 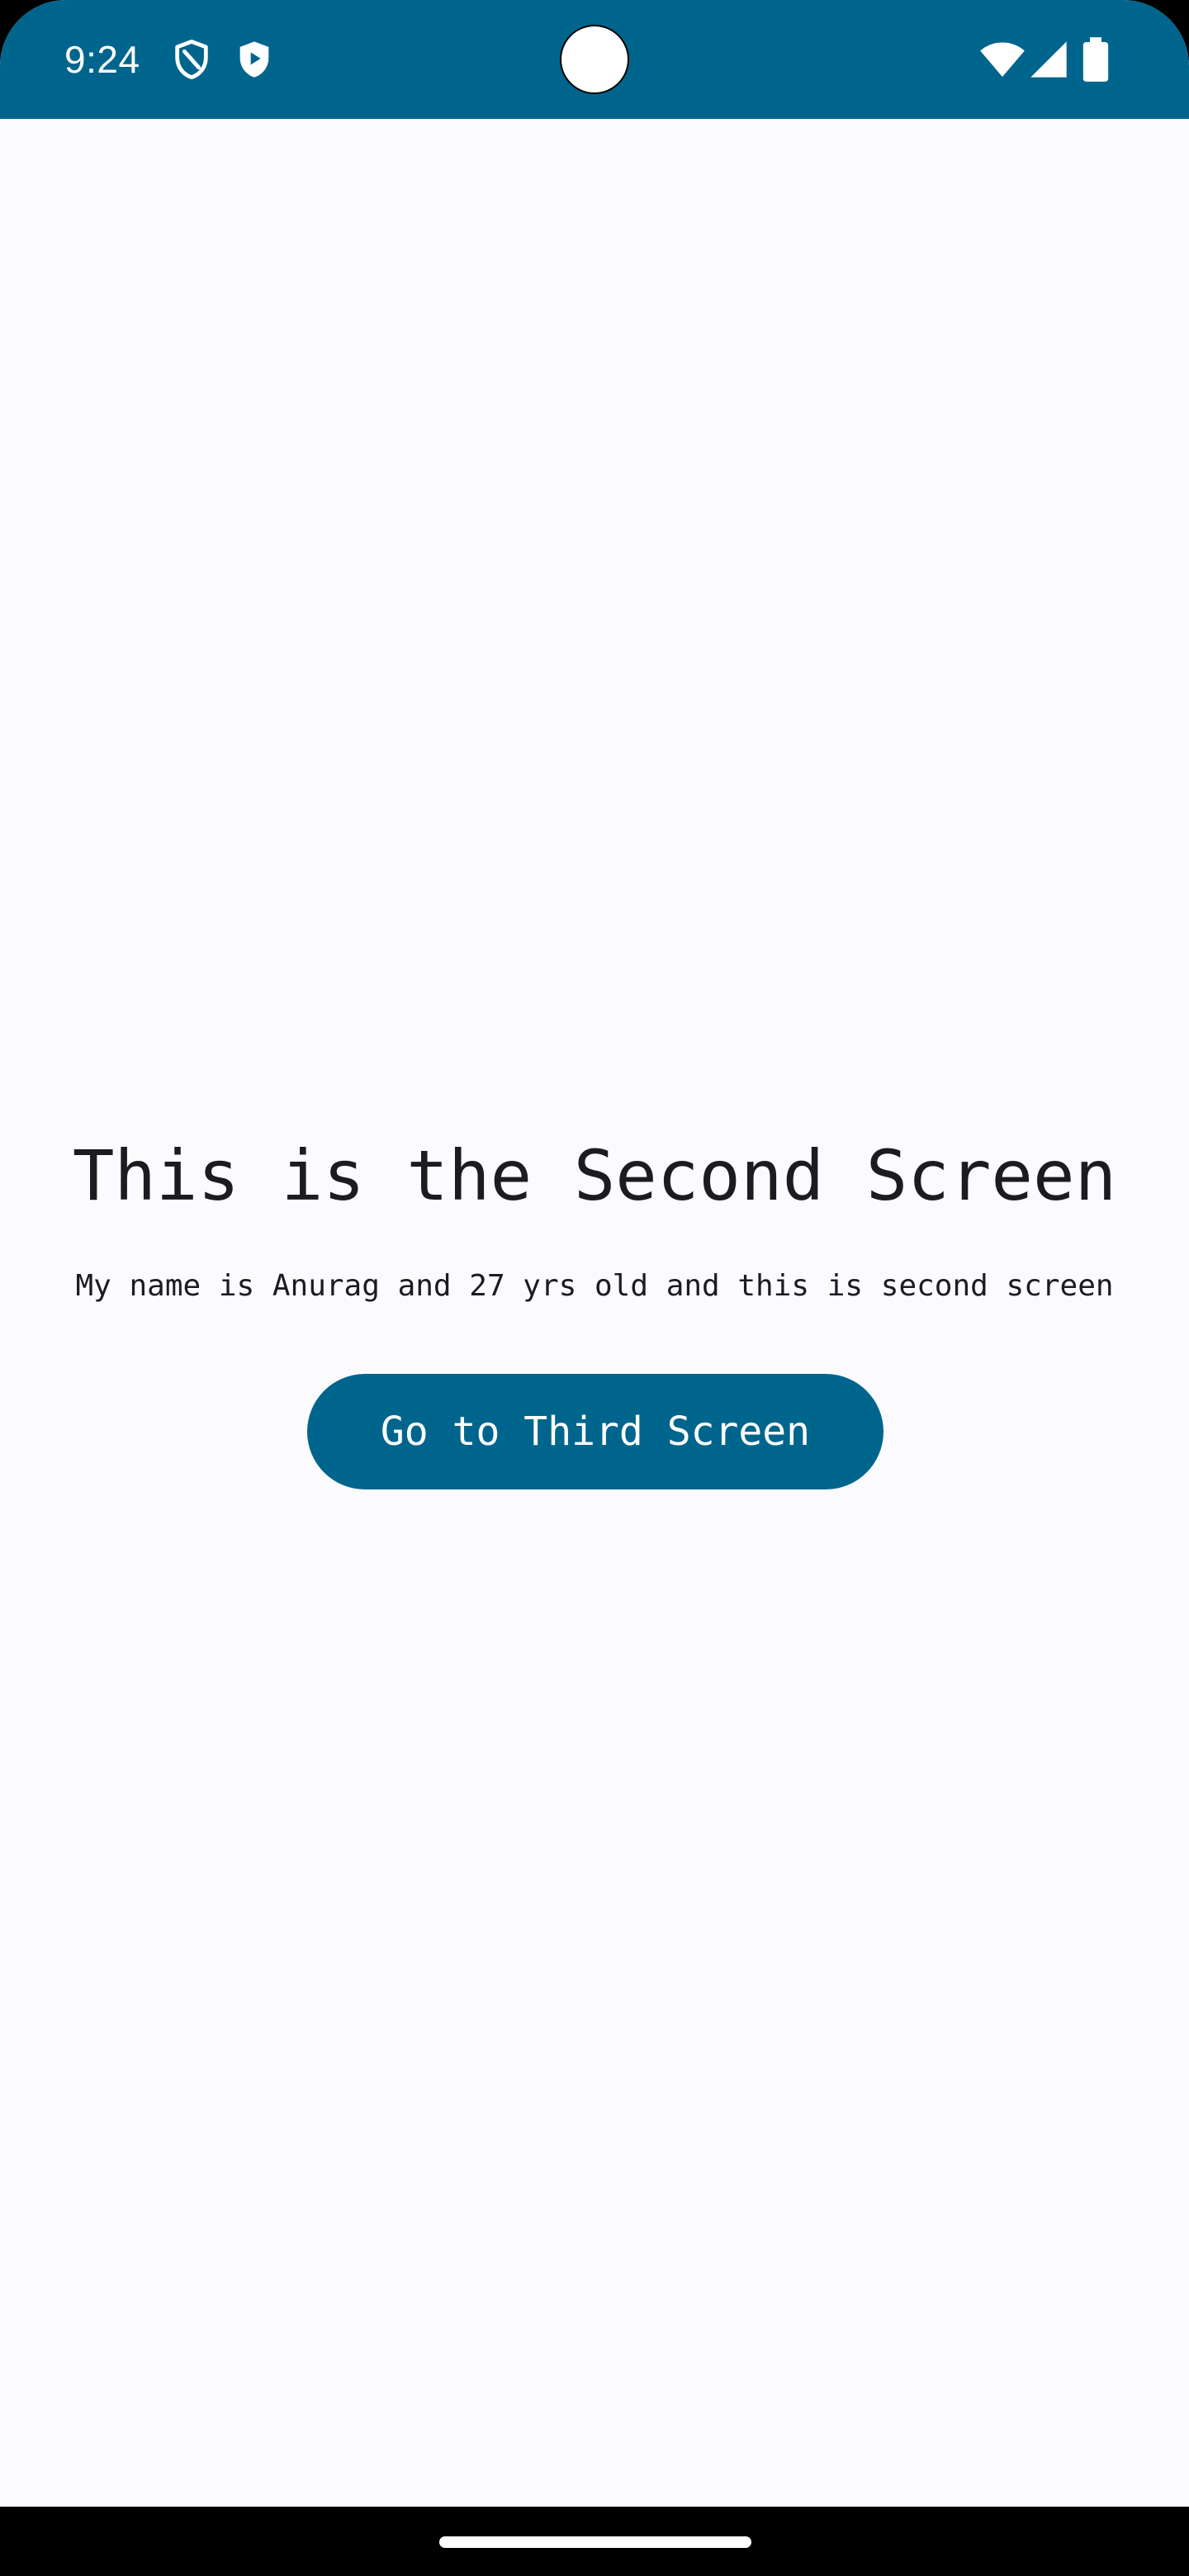 I want to click on page-title: This is the Second Screen, so click(x=594, y=1175).